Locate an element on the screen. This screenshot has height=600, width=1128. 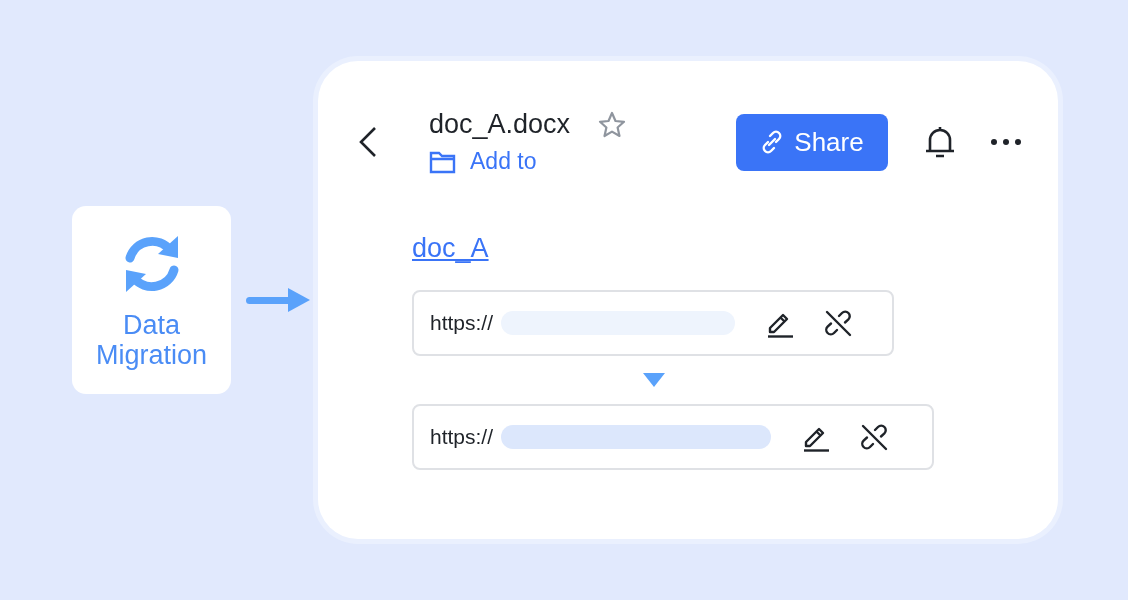
arrow-icon is located at coordinates (278, 300).